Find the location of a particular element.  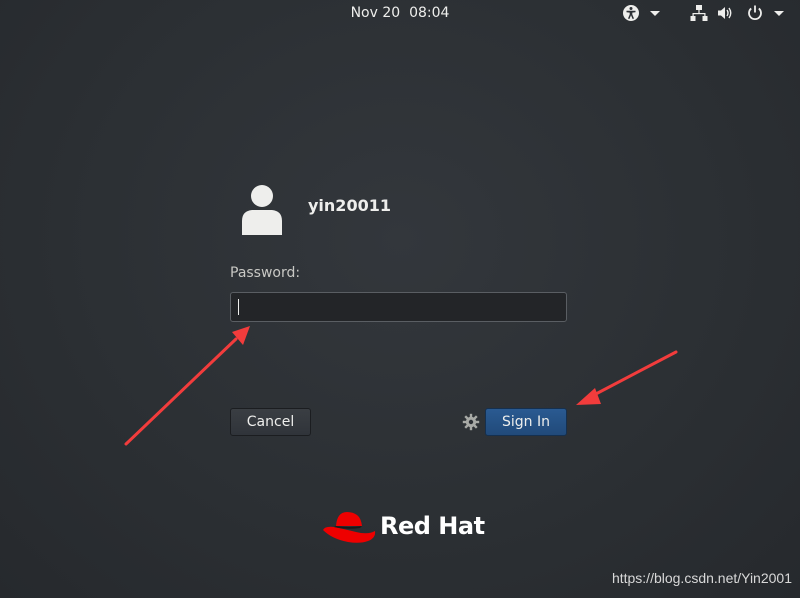

password-label: Password: is located at coordinates (265, 273).